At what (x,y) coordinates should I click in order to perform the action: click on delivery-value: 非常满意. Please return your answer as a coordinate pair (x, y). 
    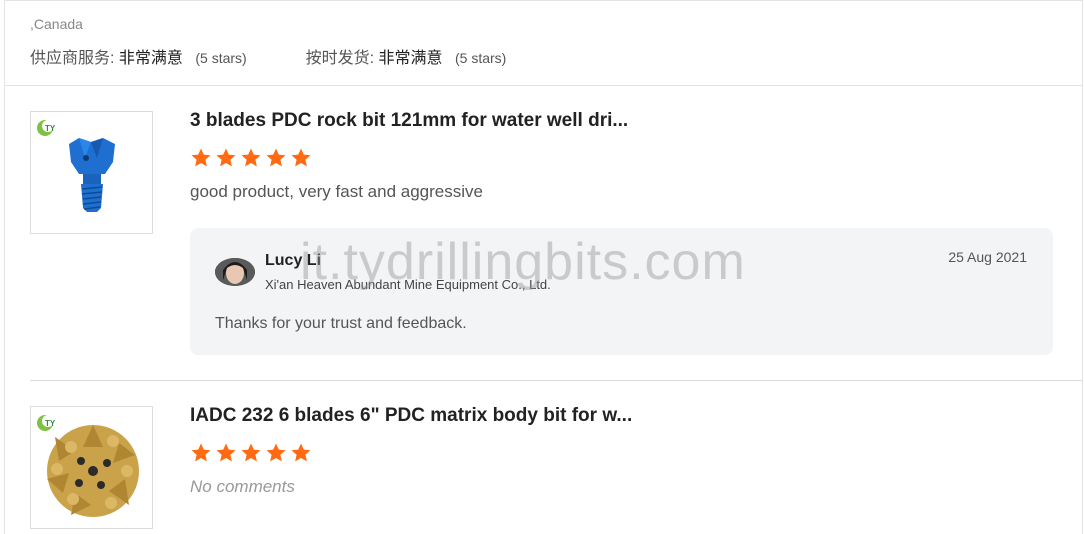
    Looking at the image, I should click on (410, 58).